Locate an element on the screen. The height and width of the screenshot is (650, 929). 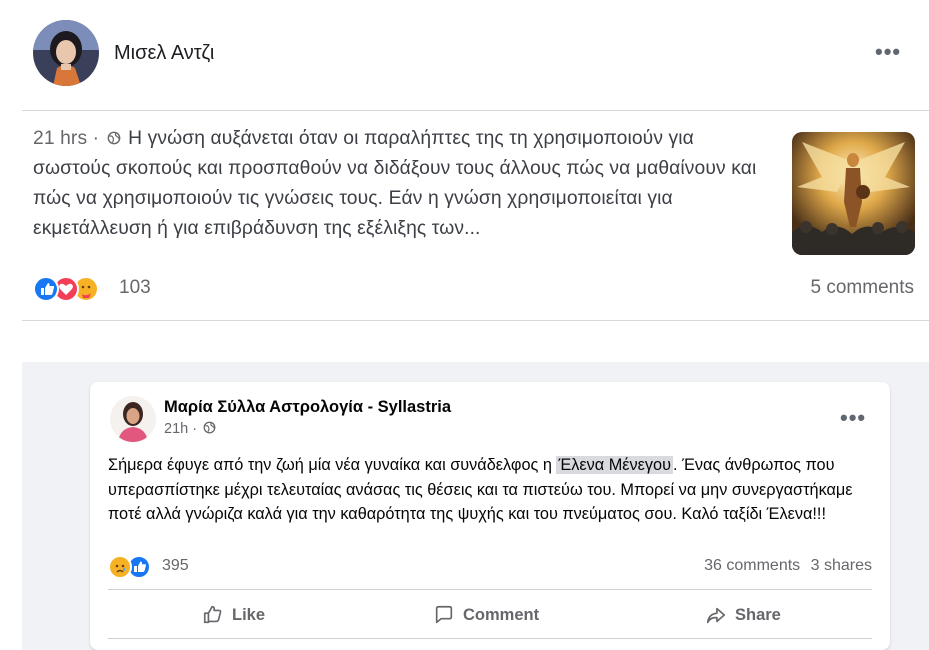
post-thumbnail is located at coordinates (853, 193).